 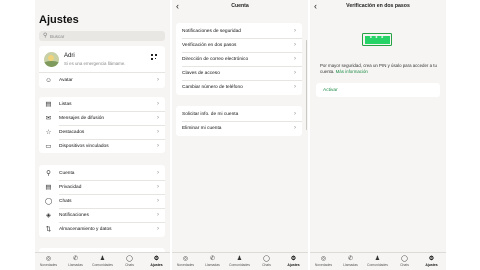 I want to click on activate-button: Activar, so click(x=378, y=90).